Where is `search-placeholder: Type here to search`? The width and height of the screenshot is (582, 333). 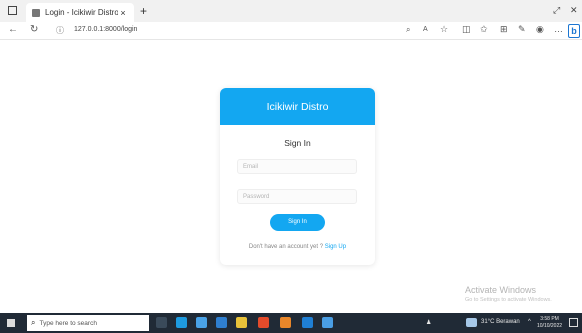 search-placeholder: Type here to search is located at coordinates (68, 323).